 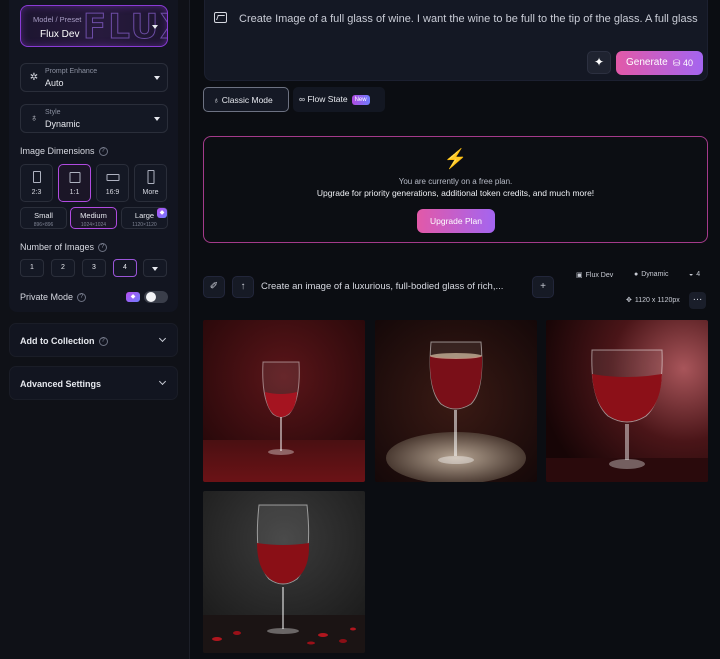 I want to click on ratio-1-1-button: 1:1, so click(x=74, y=183).